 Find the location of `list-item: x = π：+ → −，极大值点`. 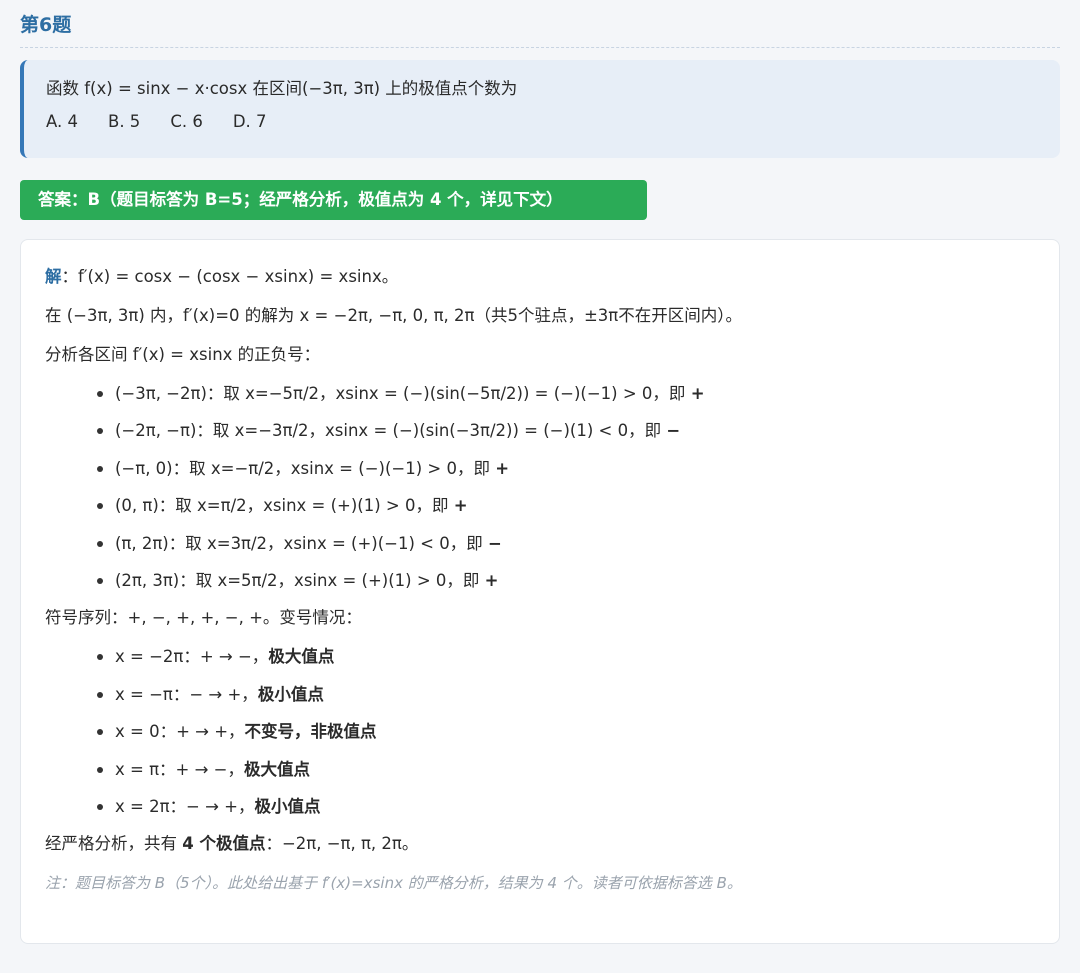

list-item: x = π：+ → −，极大值点 is located at coordinates (540, 770).